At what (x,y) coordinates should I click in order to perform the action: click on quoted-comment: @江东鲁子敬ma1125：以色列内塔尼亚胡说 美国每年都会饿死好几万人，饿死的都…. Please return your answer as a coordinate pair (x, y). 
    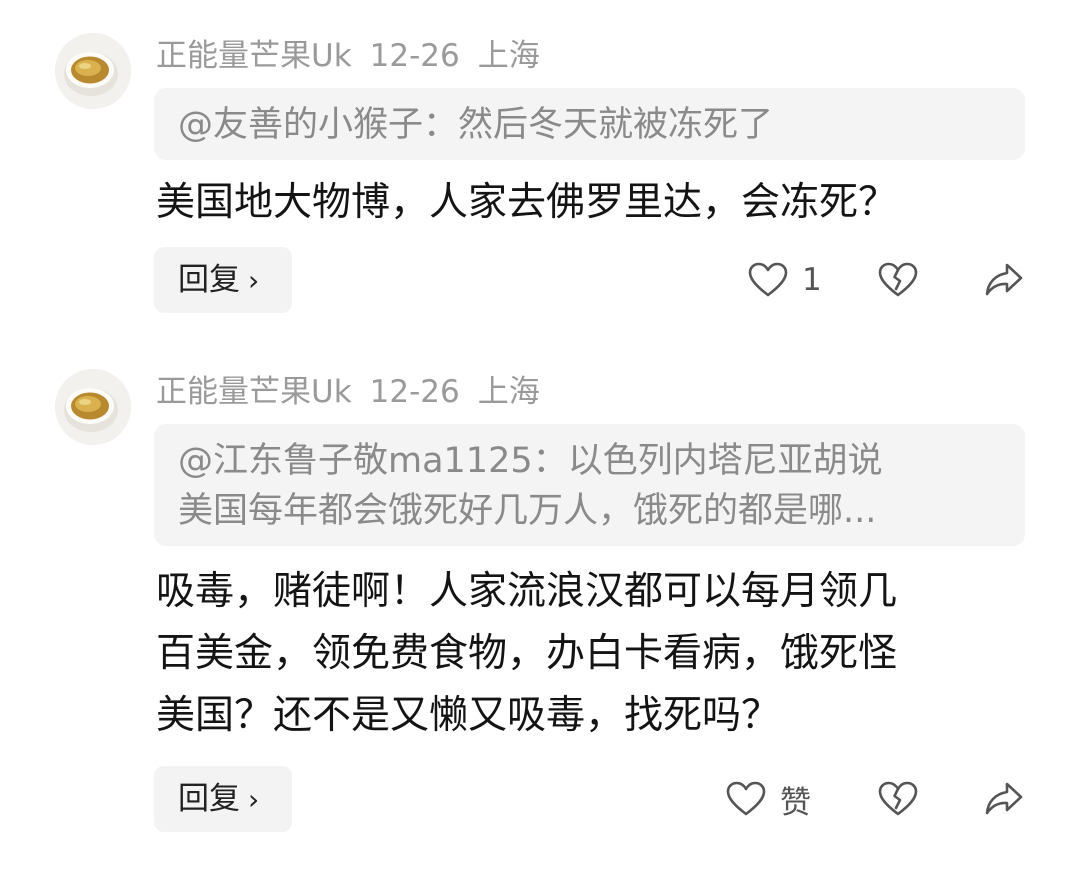
    Looking at the image, I should click on (589, 485).